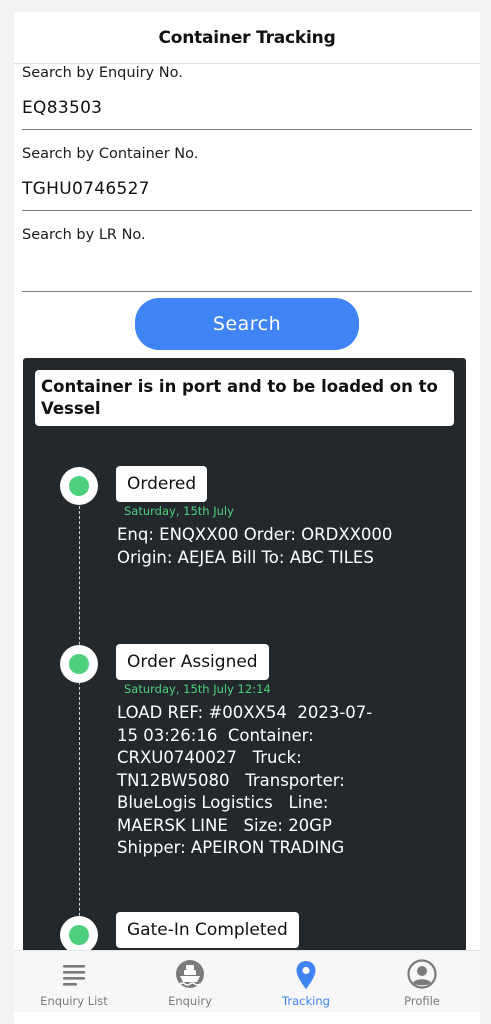 This screenshot has height=1024, width=491. Describe the element at coordinates (79, 727) in the screenshot. I see `timeline-connector` at that location.